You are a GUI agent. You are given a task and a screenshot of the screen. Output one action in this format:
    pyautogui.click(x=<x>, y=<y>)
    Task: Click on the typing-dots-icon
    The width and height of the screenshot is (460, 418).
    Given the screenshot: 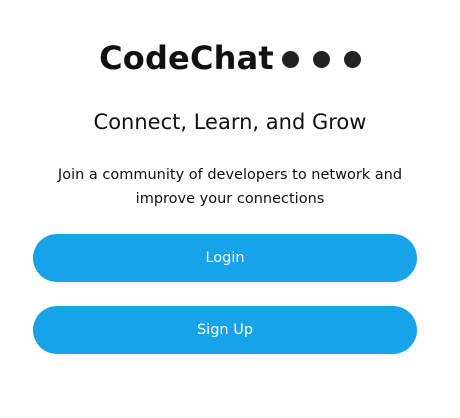 What is the action you would take?
    pyautogui.click(x=321, y=59)
    